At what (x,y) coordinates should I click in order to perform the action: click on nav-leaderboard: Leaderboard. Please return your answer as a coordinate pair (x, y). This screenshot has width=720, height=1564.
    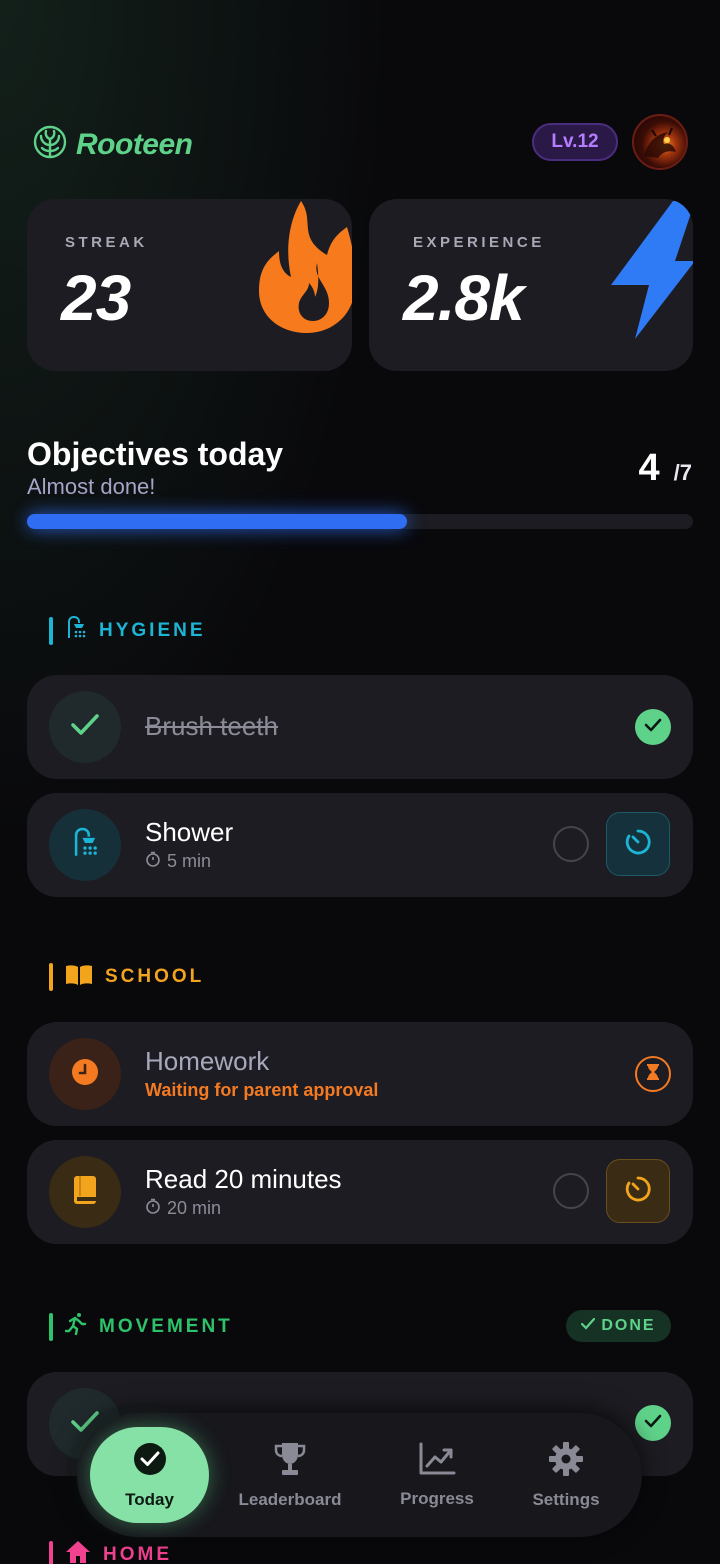
    Looking at the image, I should click on (290, 1475).